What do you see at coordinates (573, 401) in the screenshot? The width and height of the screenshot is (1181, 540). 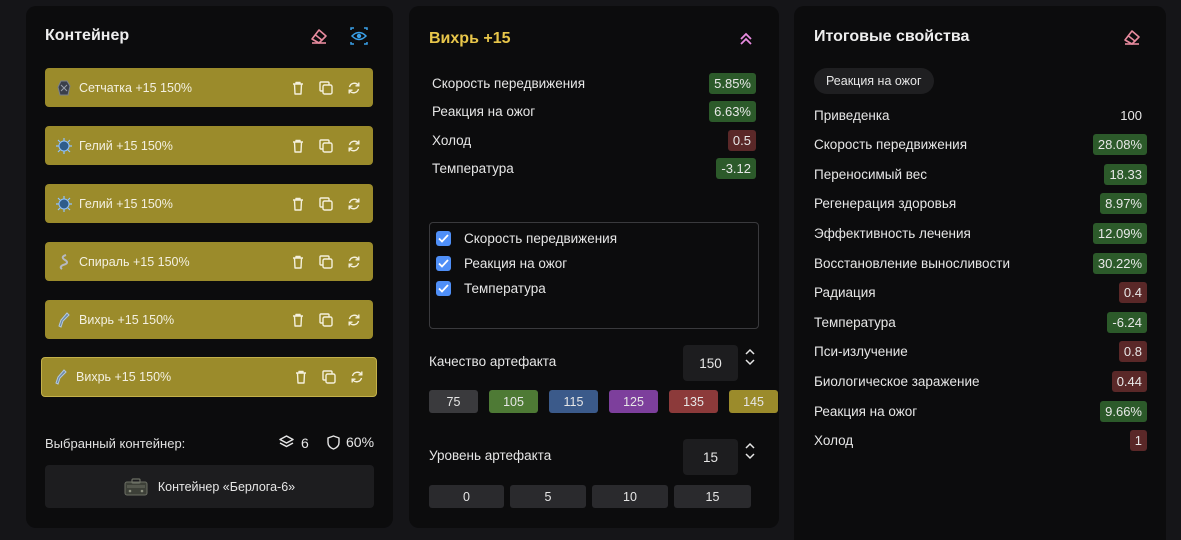 I see `quality-preset-chip: 115` at bounding box center [573, 401].